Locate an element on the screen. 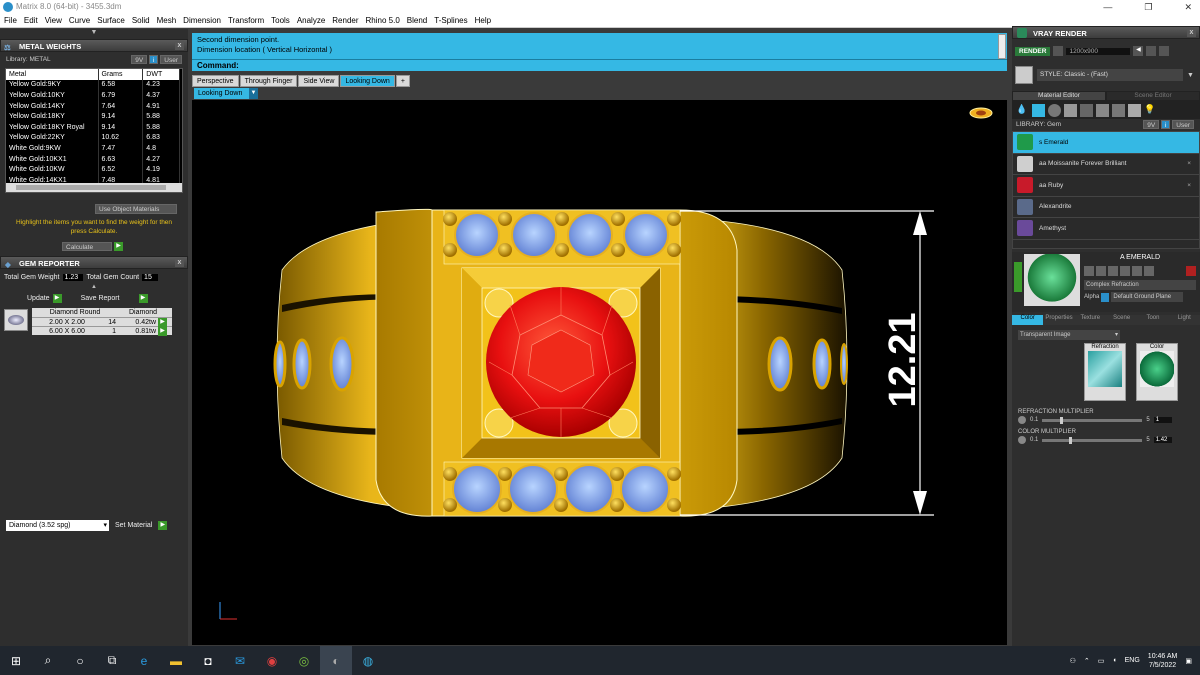 The width and height of the screenshot is (1200, 675). people-icon: ⚇ is located at coordinates (1073, 661).